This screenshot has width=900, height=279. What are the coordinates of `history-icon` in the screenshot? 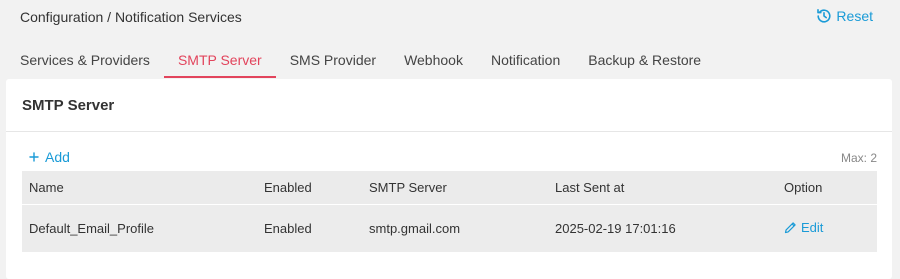 It's located at (824, 16).